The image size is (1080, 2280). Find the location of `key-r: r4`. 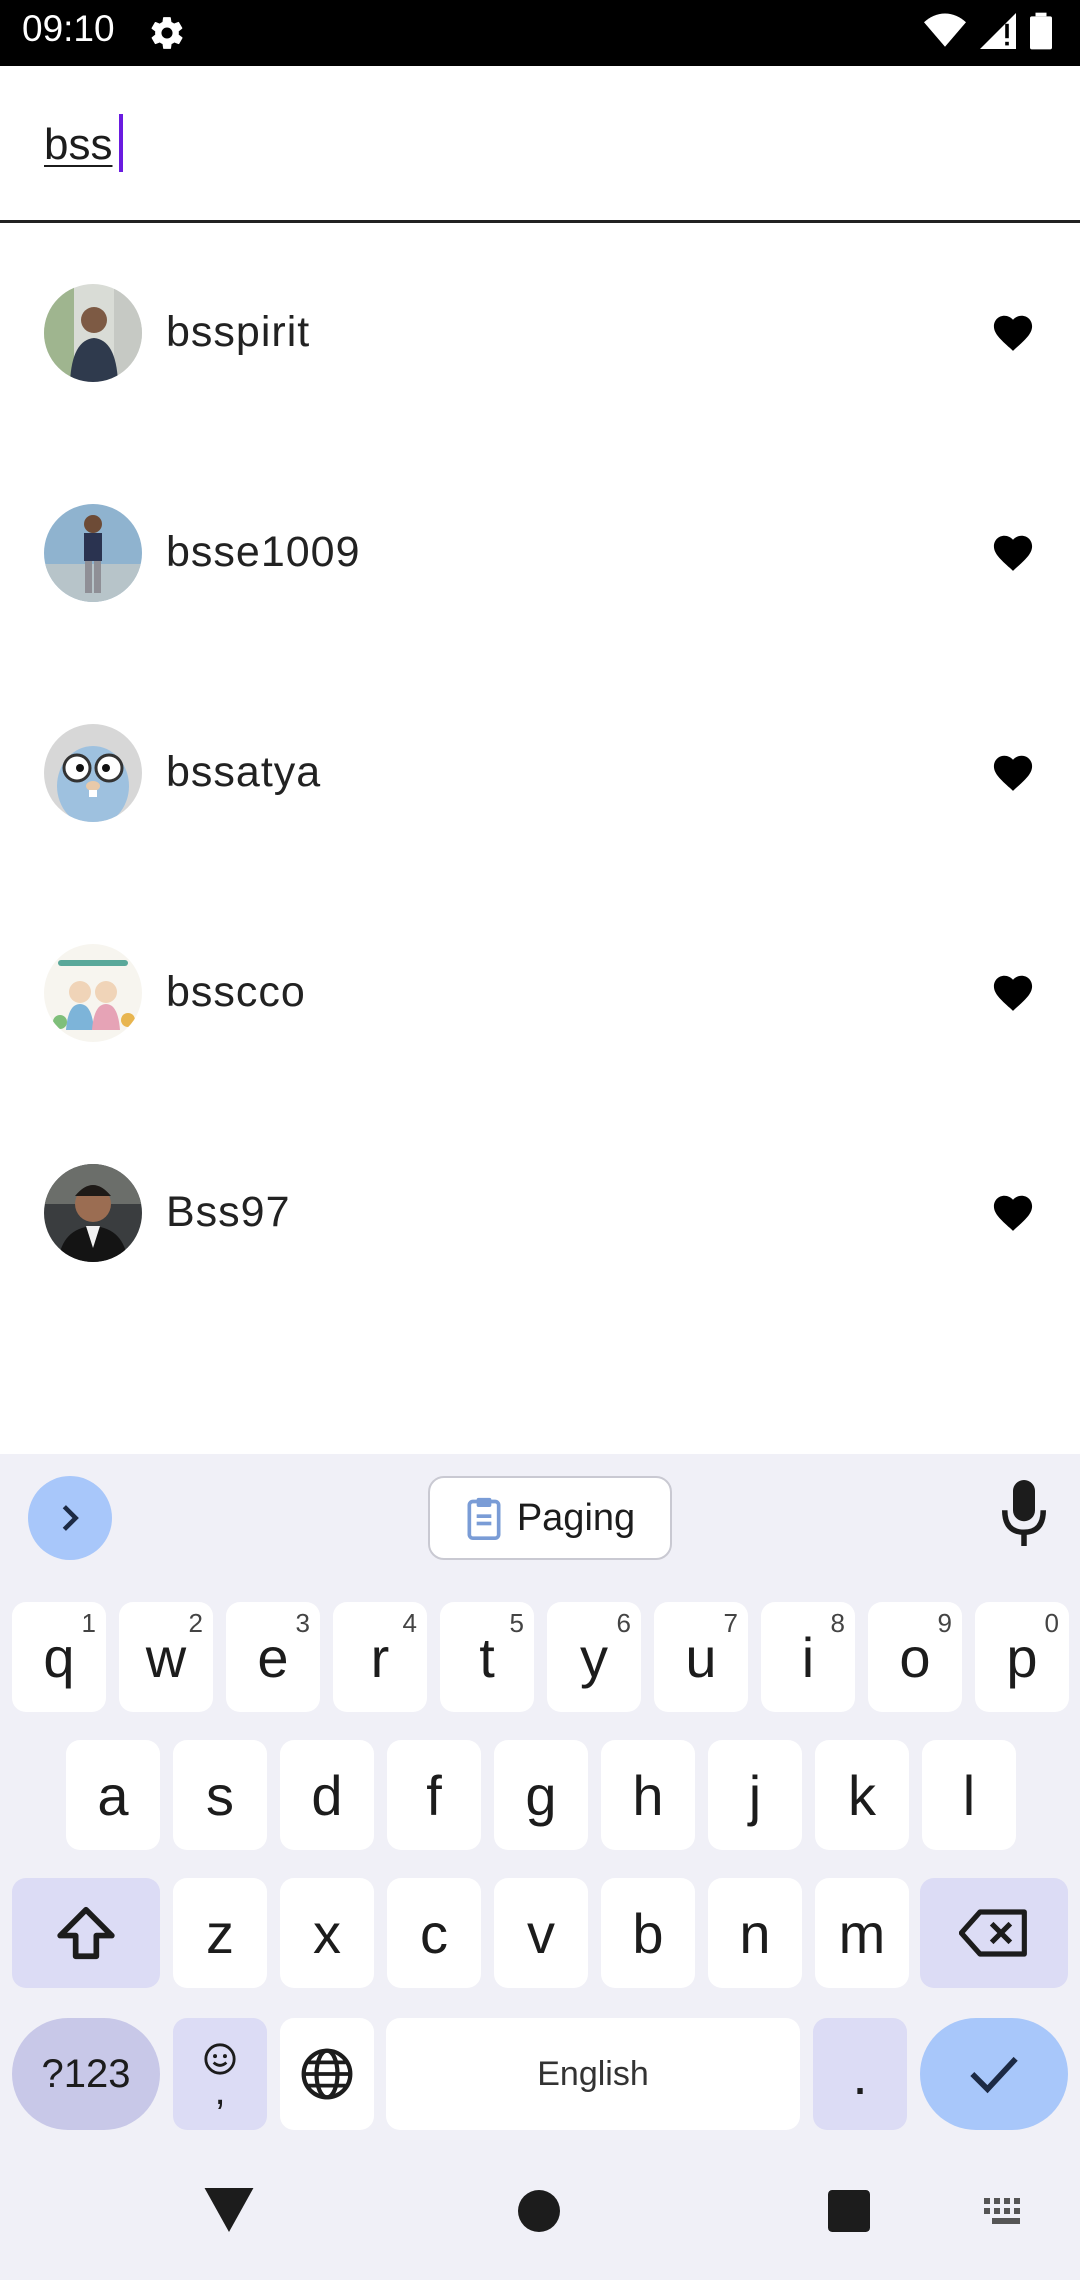

key-r: r4 is located at coordinates (380, 1657).